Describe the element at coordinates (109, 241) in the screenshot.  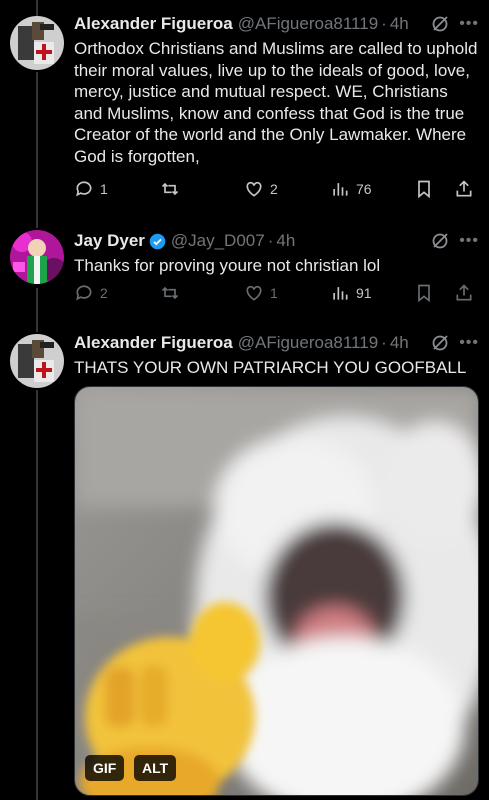
I see `author-name: Jay Dyer` at that location.